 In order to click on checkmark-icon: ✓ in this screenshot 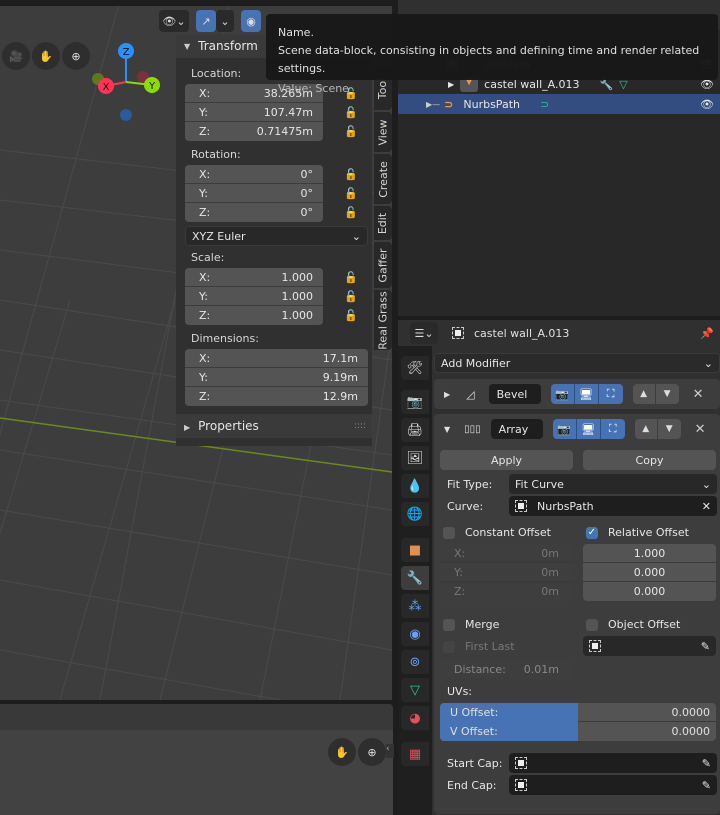, I will do `click(592, 532)`.